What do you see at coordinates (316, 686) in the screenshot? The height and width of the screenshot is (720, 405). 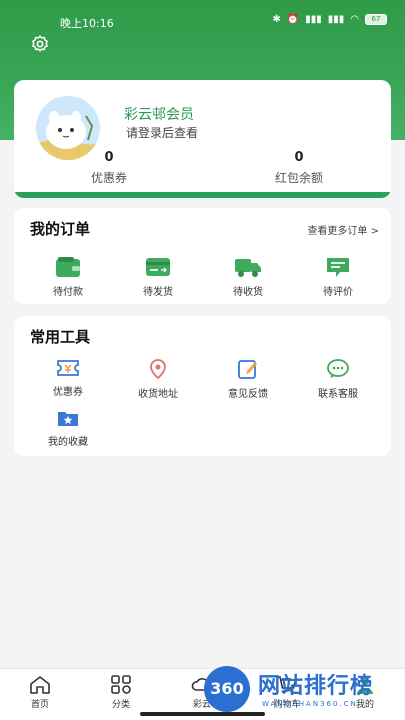 I see `watermark-text: 网站排行榜` at bounding box center [316, 686].